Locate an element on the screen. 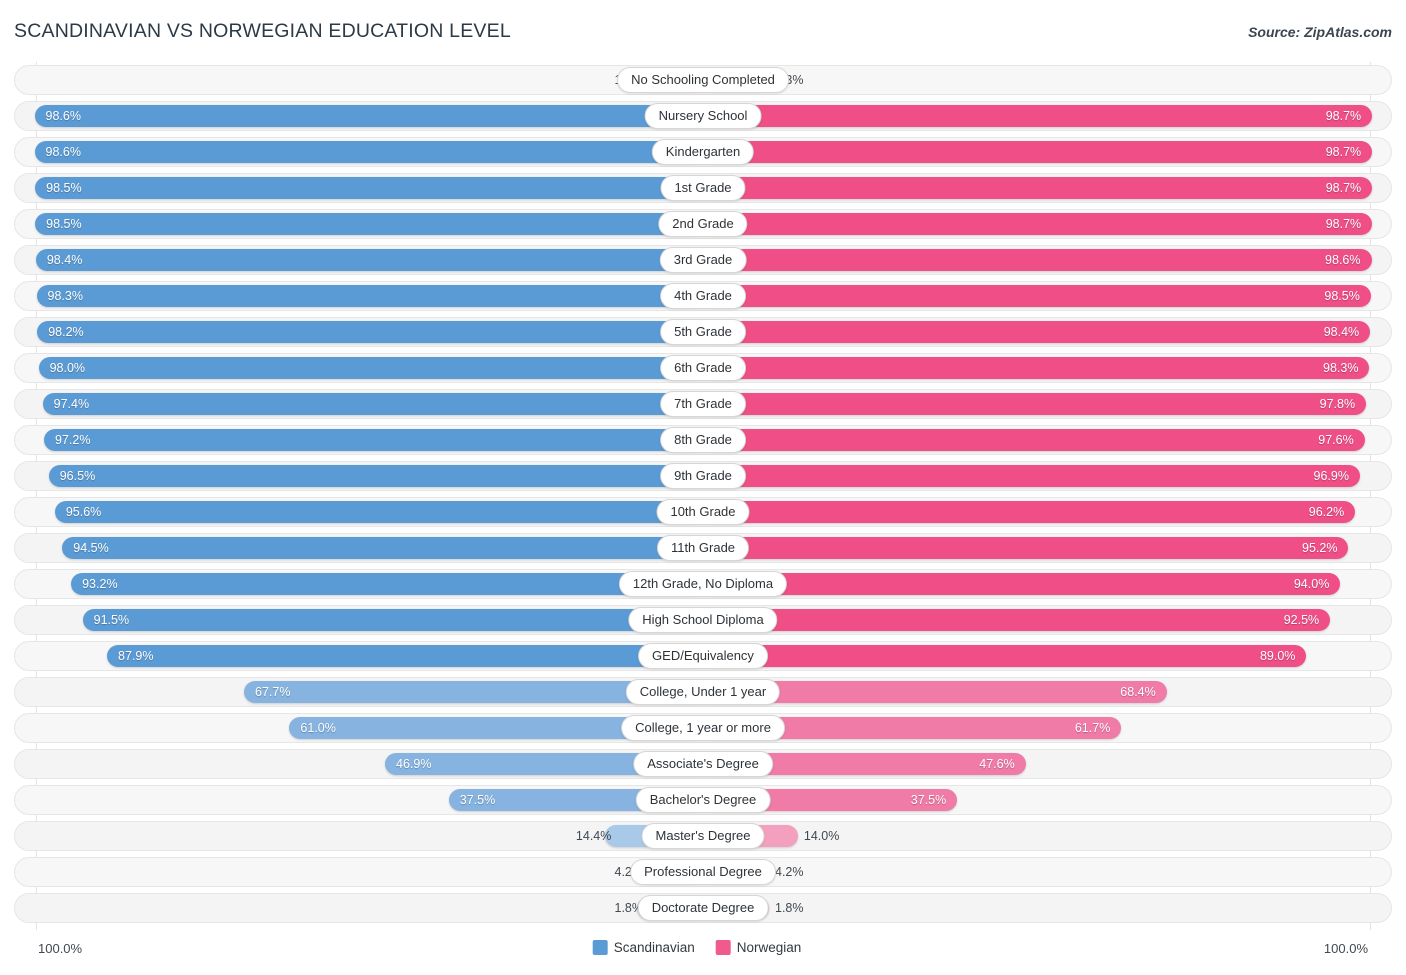 The height and width of the screenshot is (975, 1406). bar-value-norwegian: 94.0% is located at coordinates (1311, 584).